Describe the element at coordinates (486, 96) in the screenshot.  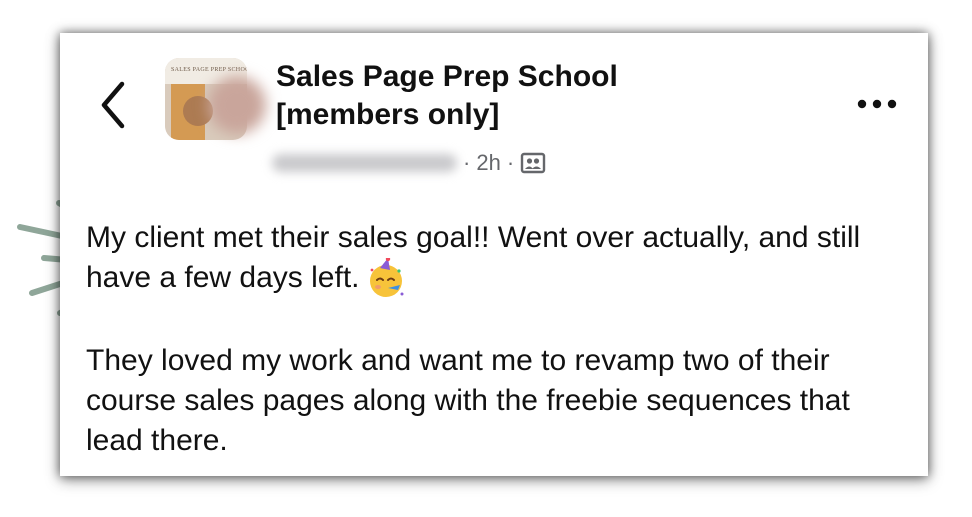
I see `group-name-link: Sales Page Prep School [members only]` at that location.